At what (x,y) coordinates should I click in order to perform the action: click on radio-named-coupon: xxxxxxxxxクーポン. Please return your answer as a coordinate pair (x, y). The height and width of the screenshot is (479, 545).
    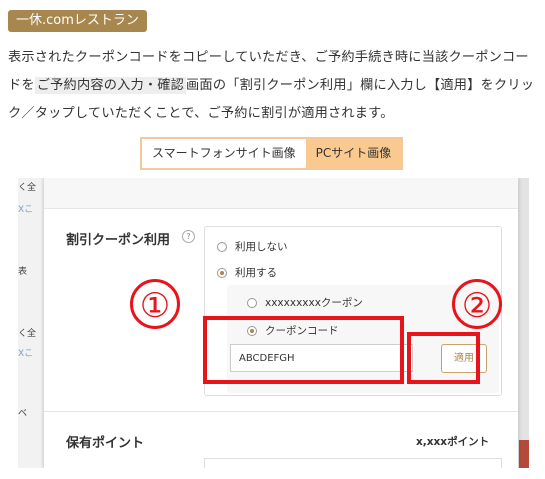
    Looking at the image, I should click on (305, 302).